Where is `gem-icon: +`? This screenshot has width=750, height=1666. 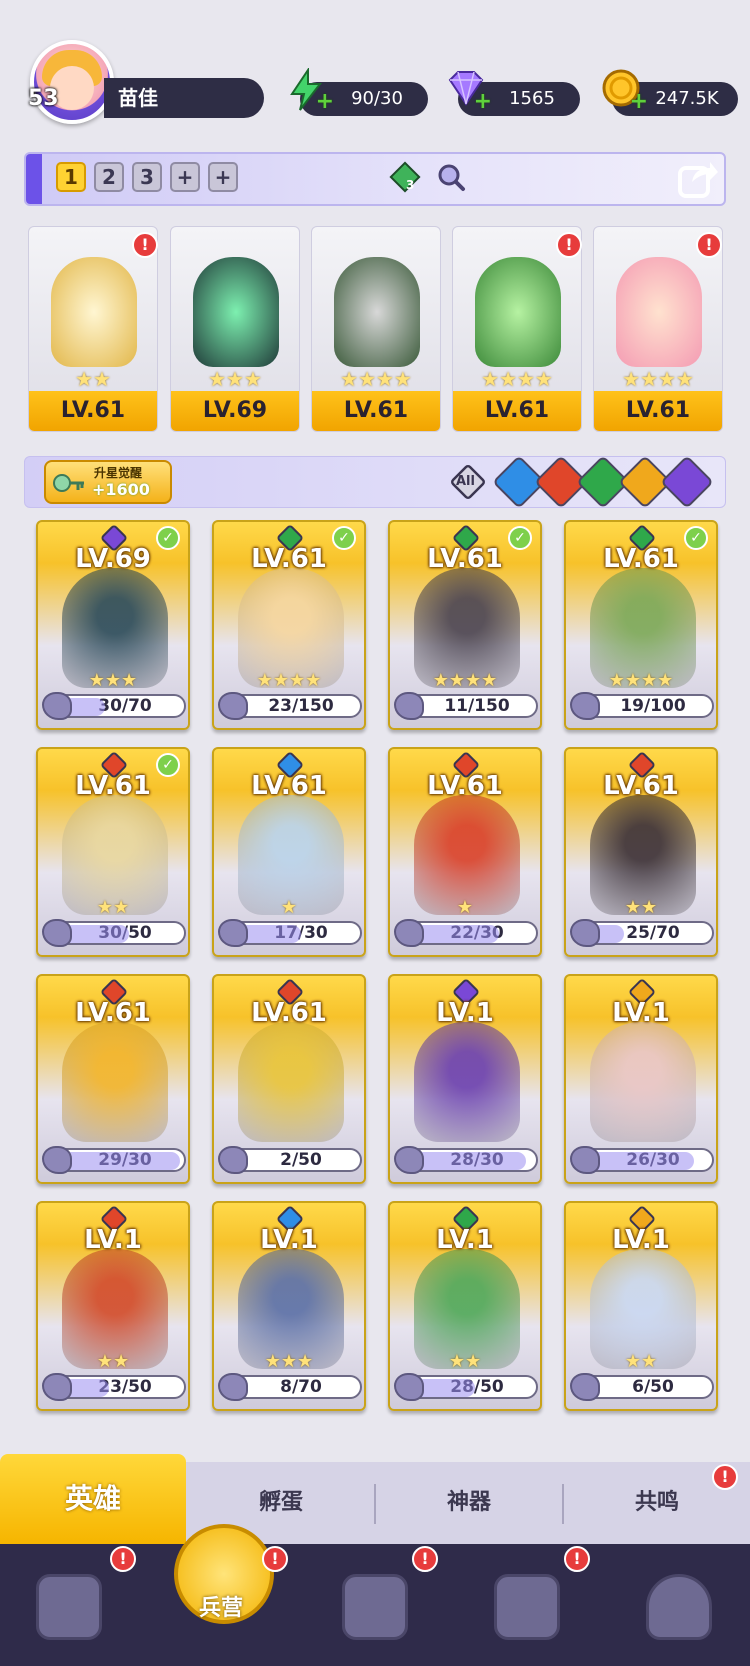
gem-icon: + is located at coordinates (468, 91).